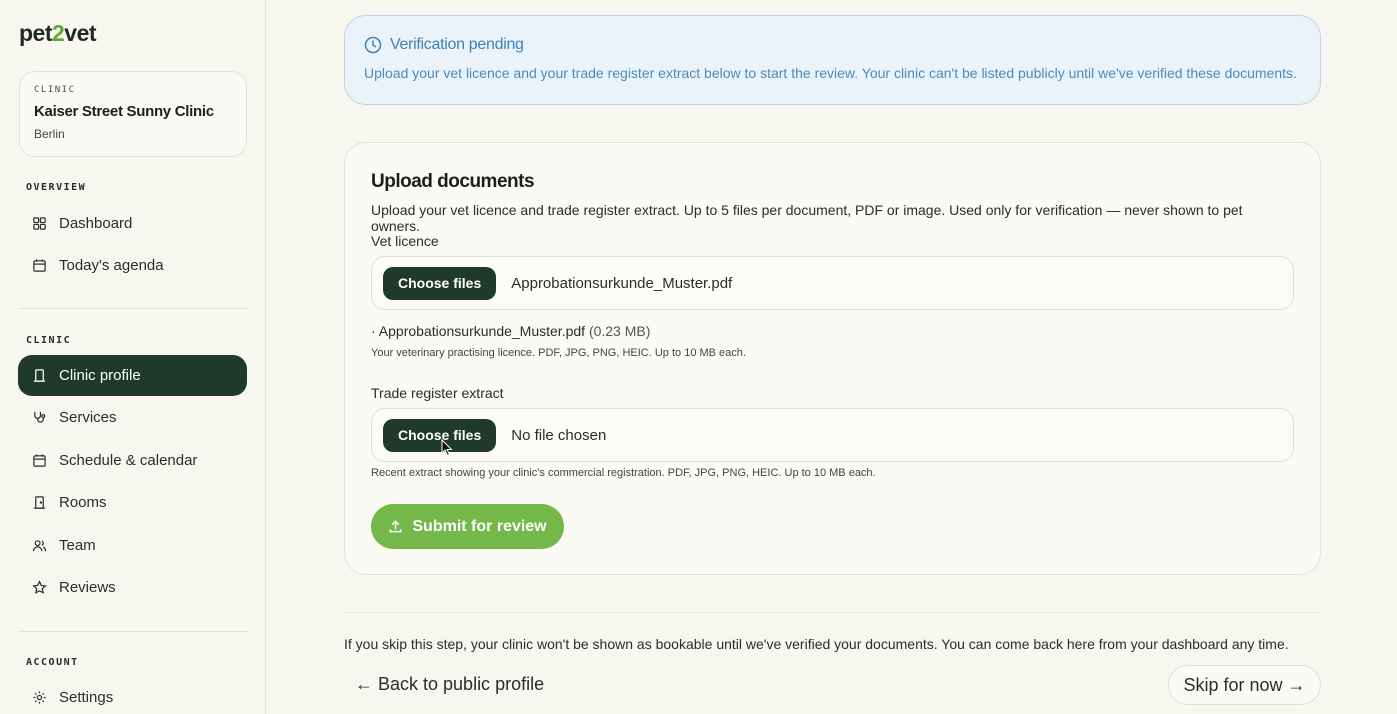 The image size is (1397, 714). I want to click on vet-licence-chosen-file: Approbationsurkunde_Muster.pdf, so click(622, 283).